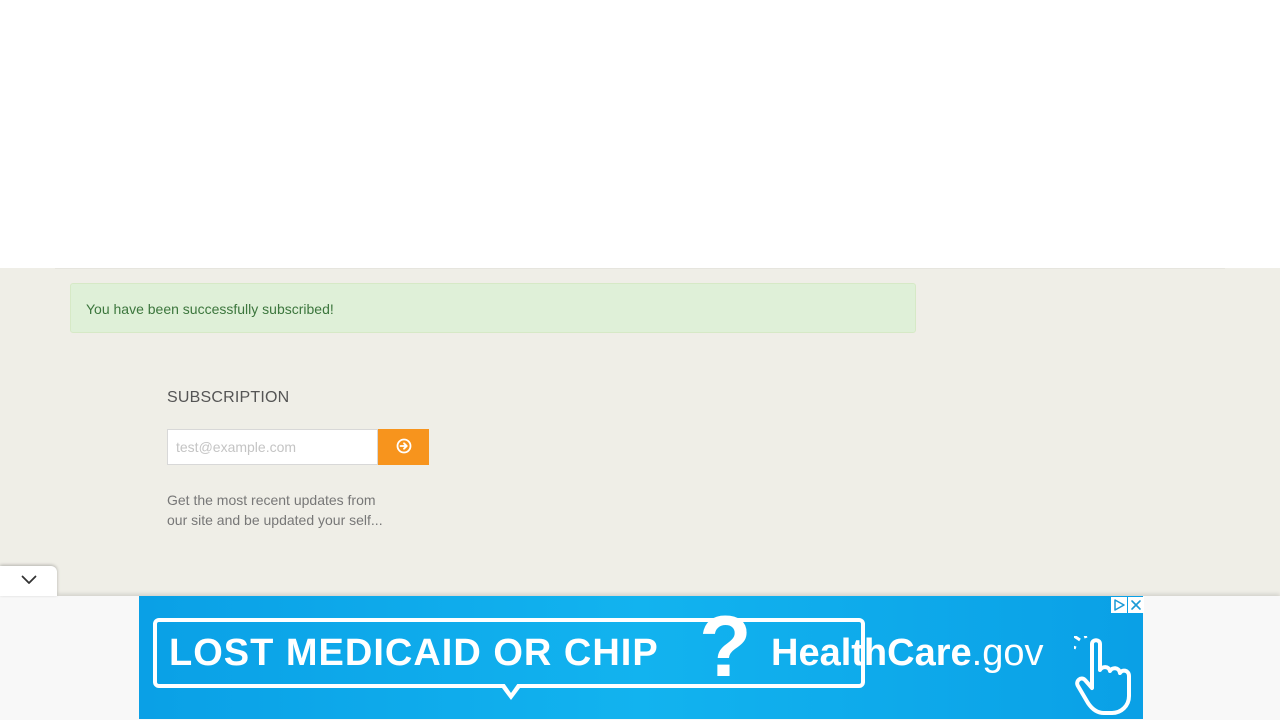 This screenshot has width=1280, height=720. I want to click on ad-choices-controls, so click(1127, 605).